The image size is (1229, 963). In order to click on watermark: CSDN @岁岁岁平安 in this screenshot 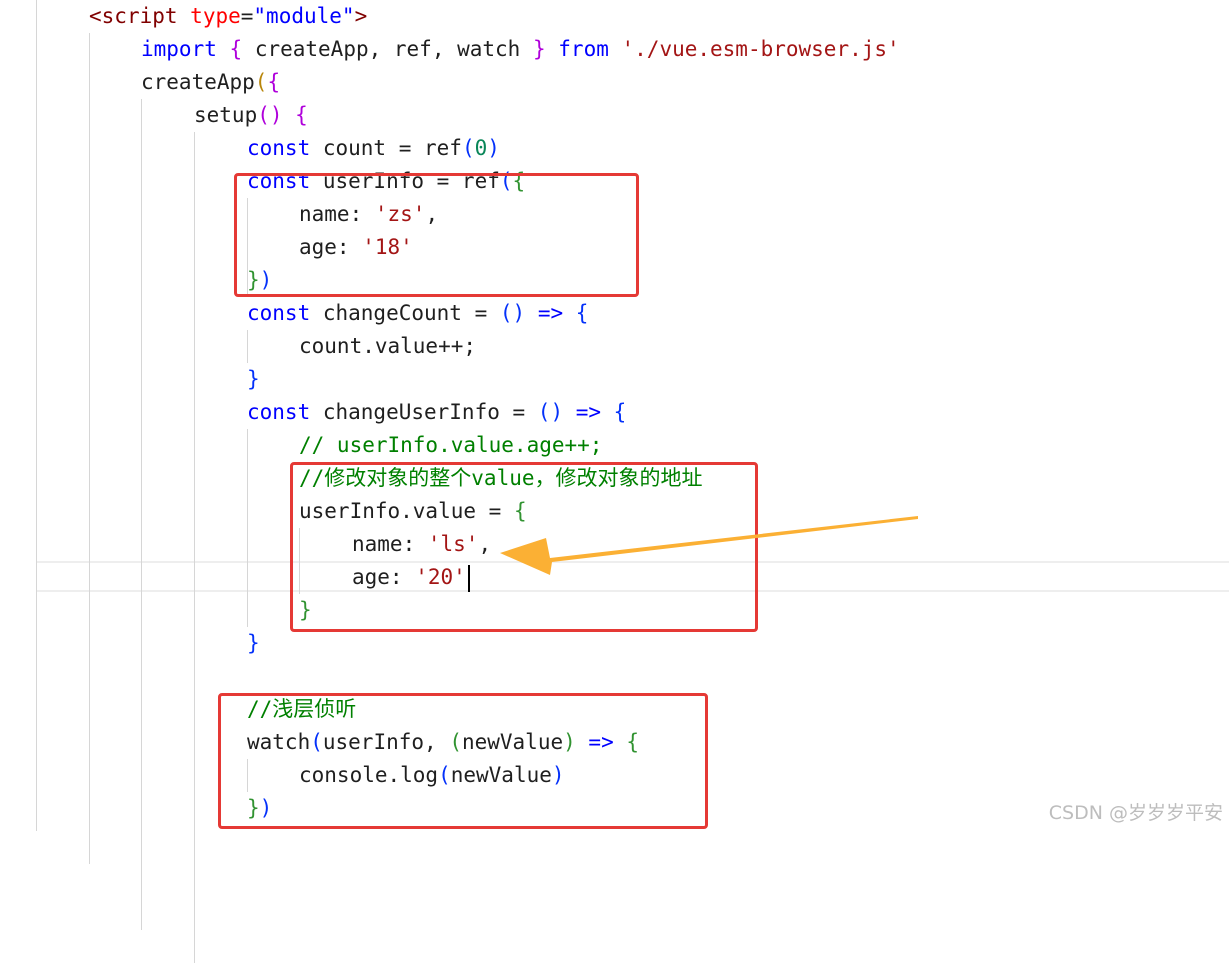, I will do `click(1135, 813)`.